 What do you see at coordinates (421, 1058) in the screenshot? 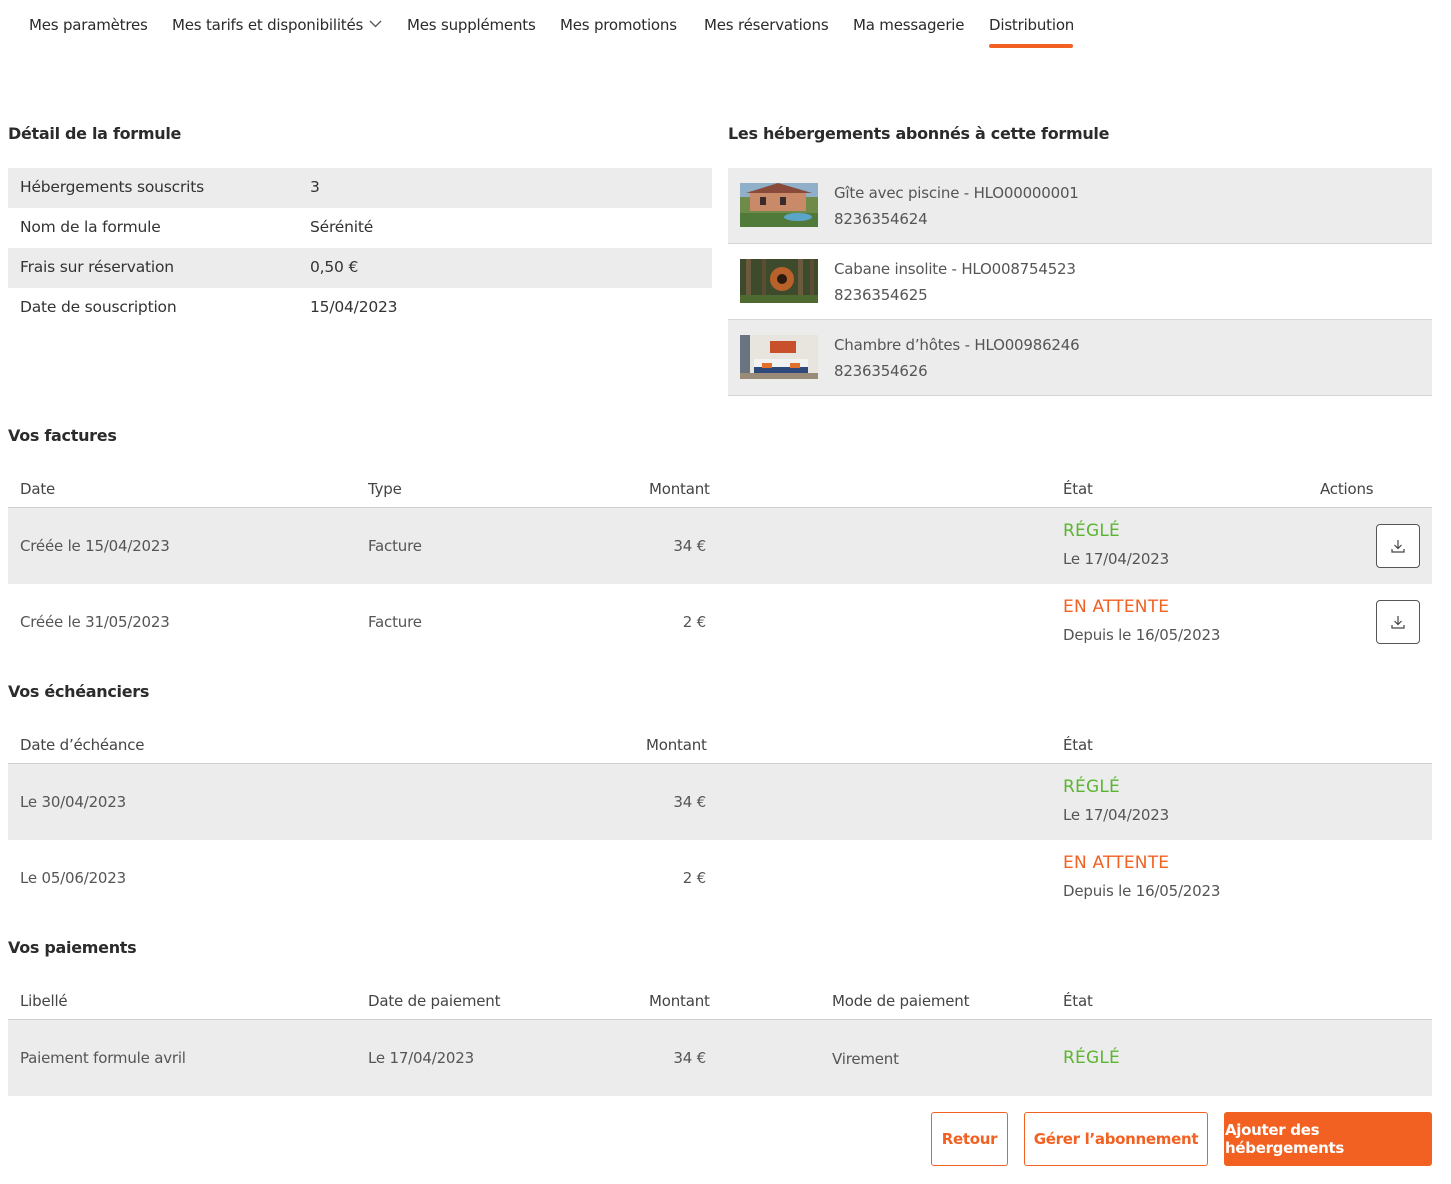
I see `payment-date: Le 17/04/2023` at bounding box center [421, 1058].